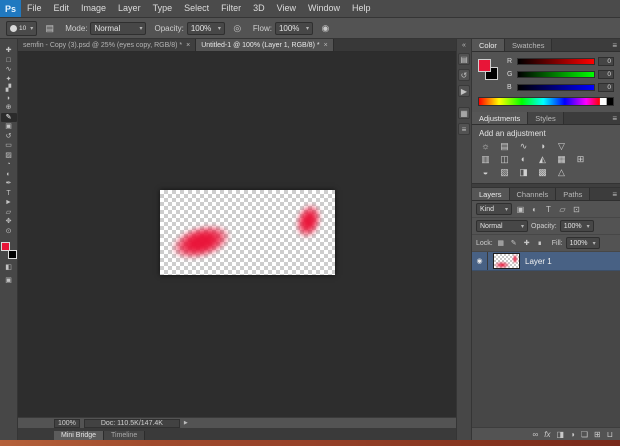 The width and height of the screenshot is (620, 446). I want to click on brush-preset-picker: 10 ▾, so click(22, 28).